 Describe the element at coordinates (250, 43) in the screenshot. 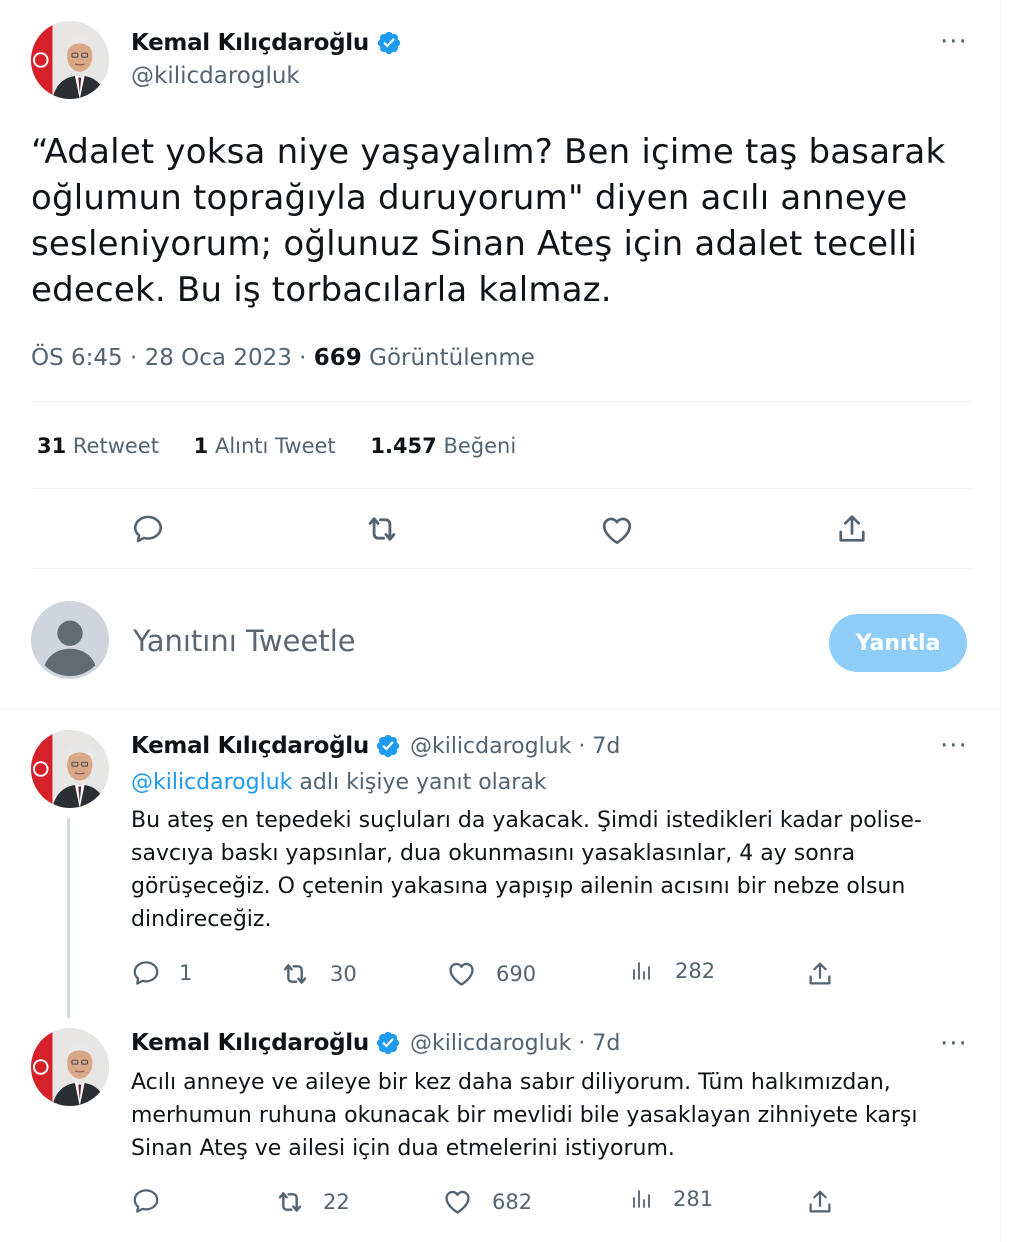

I see `author-name: Kemal Kılıçdaroğlu` at that location.